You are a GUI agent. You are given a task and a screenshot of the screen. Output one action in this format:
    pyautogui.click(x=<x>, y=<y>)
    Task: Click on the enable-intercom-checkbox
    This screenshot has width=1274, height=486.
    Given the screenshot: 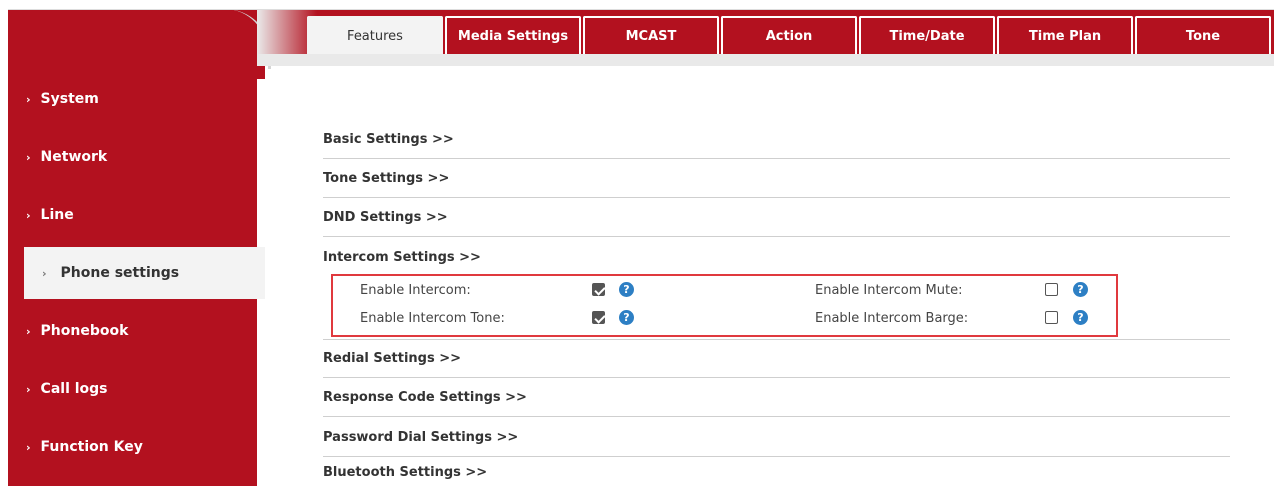 What is the action you would take?
    pyautogui.click(x=598, y=289)
    